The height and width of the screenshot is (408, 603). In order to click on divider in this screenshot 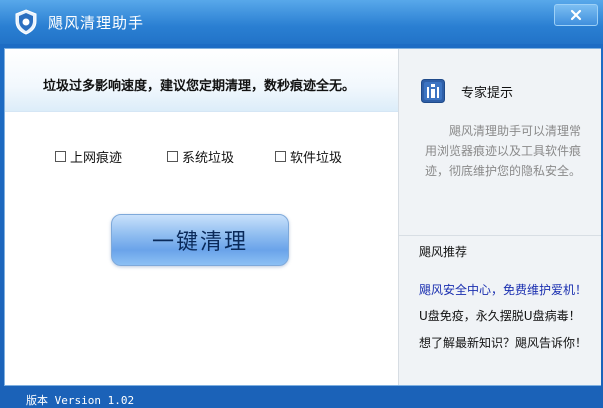, I will do `click(500, 235)`.